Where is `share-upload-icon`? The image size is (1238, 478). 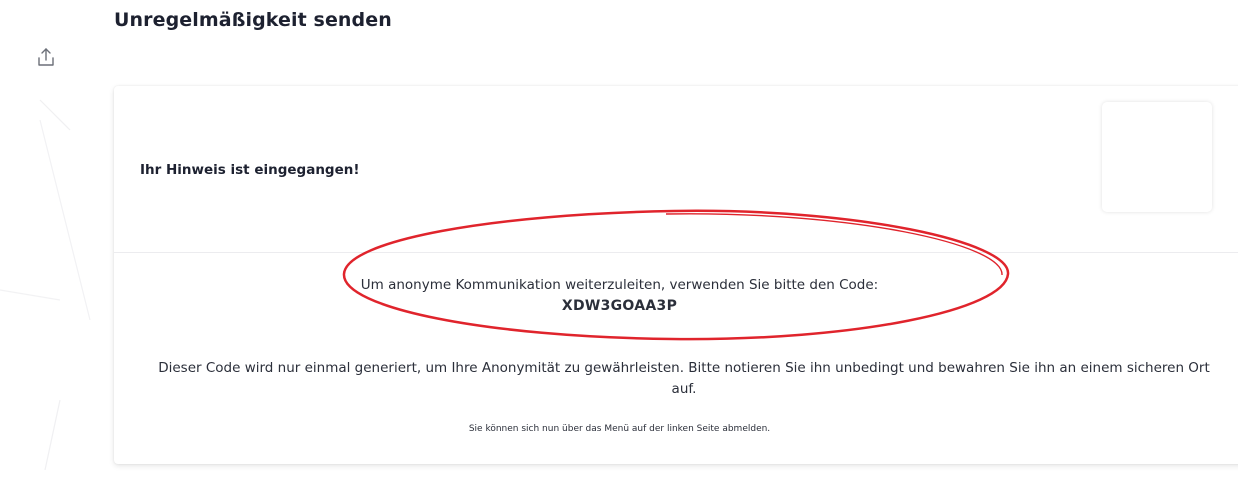
share-upload-icon is located at coordinates (46, 57).